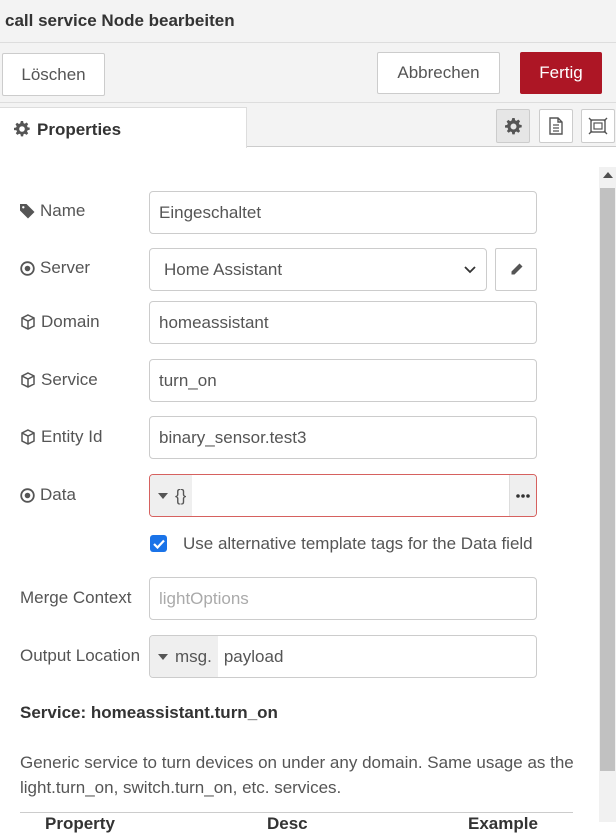  Describe the element at coordinates (343, 495) in the screenshot. I see `data-typed-input: {}` at that location.